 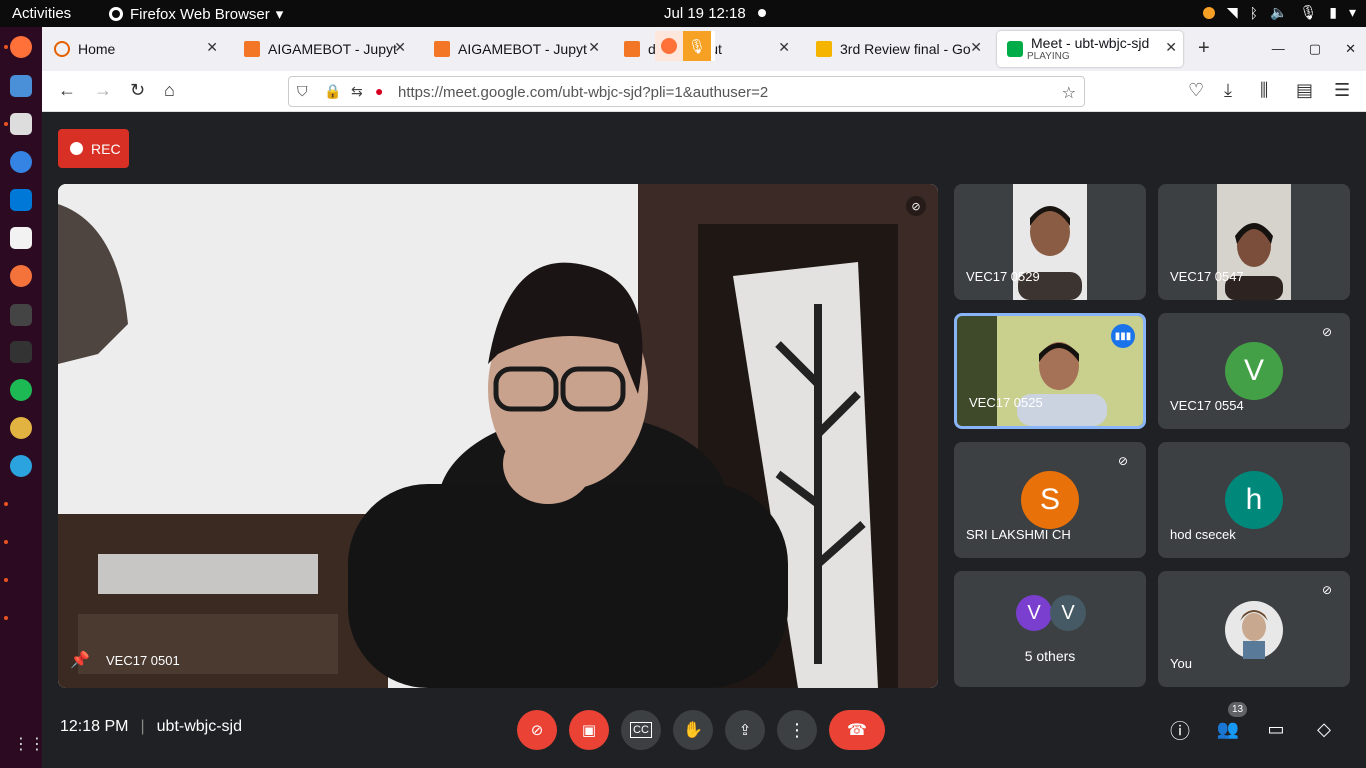 I want to click on microphone-icon: ●, so click(x=379, y=91).